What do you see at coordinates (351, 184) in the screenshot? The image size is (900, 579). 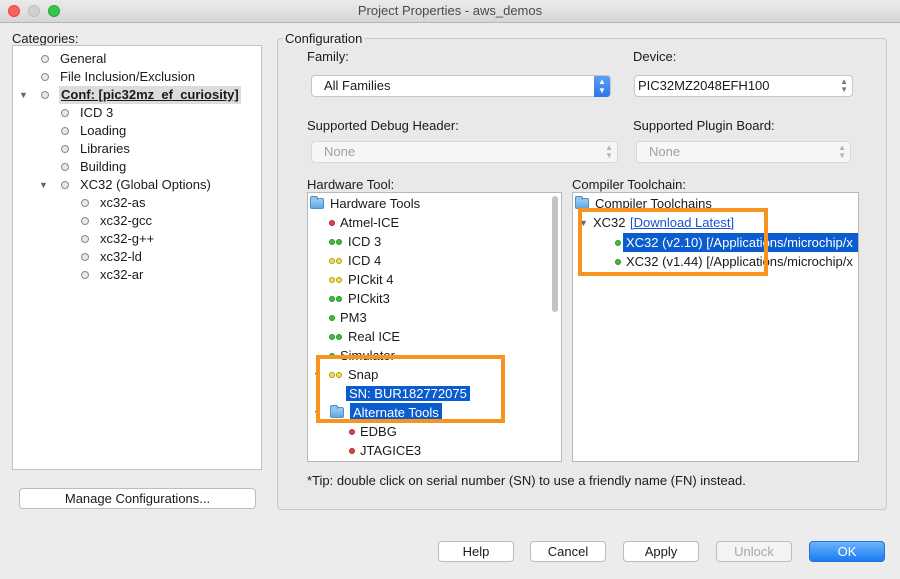 I see `hardware-tool-label: Hardware Tool:` at bounding box center [351, 184].